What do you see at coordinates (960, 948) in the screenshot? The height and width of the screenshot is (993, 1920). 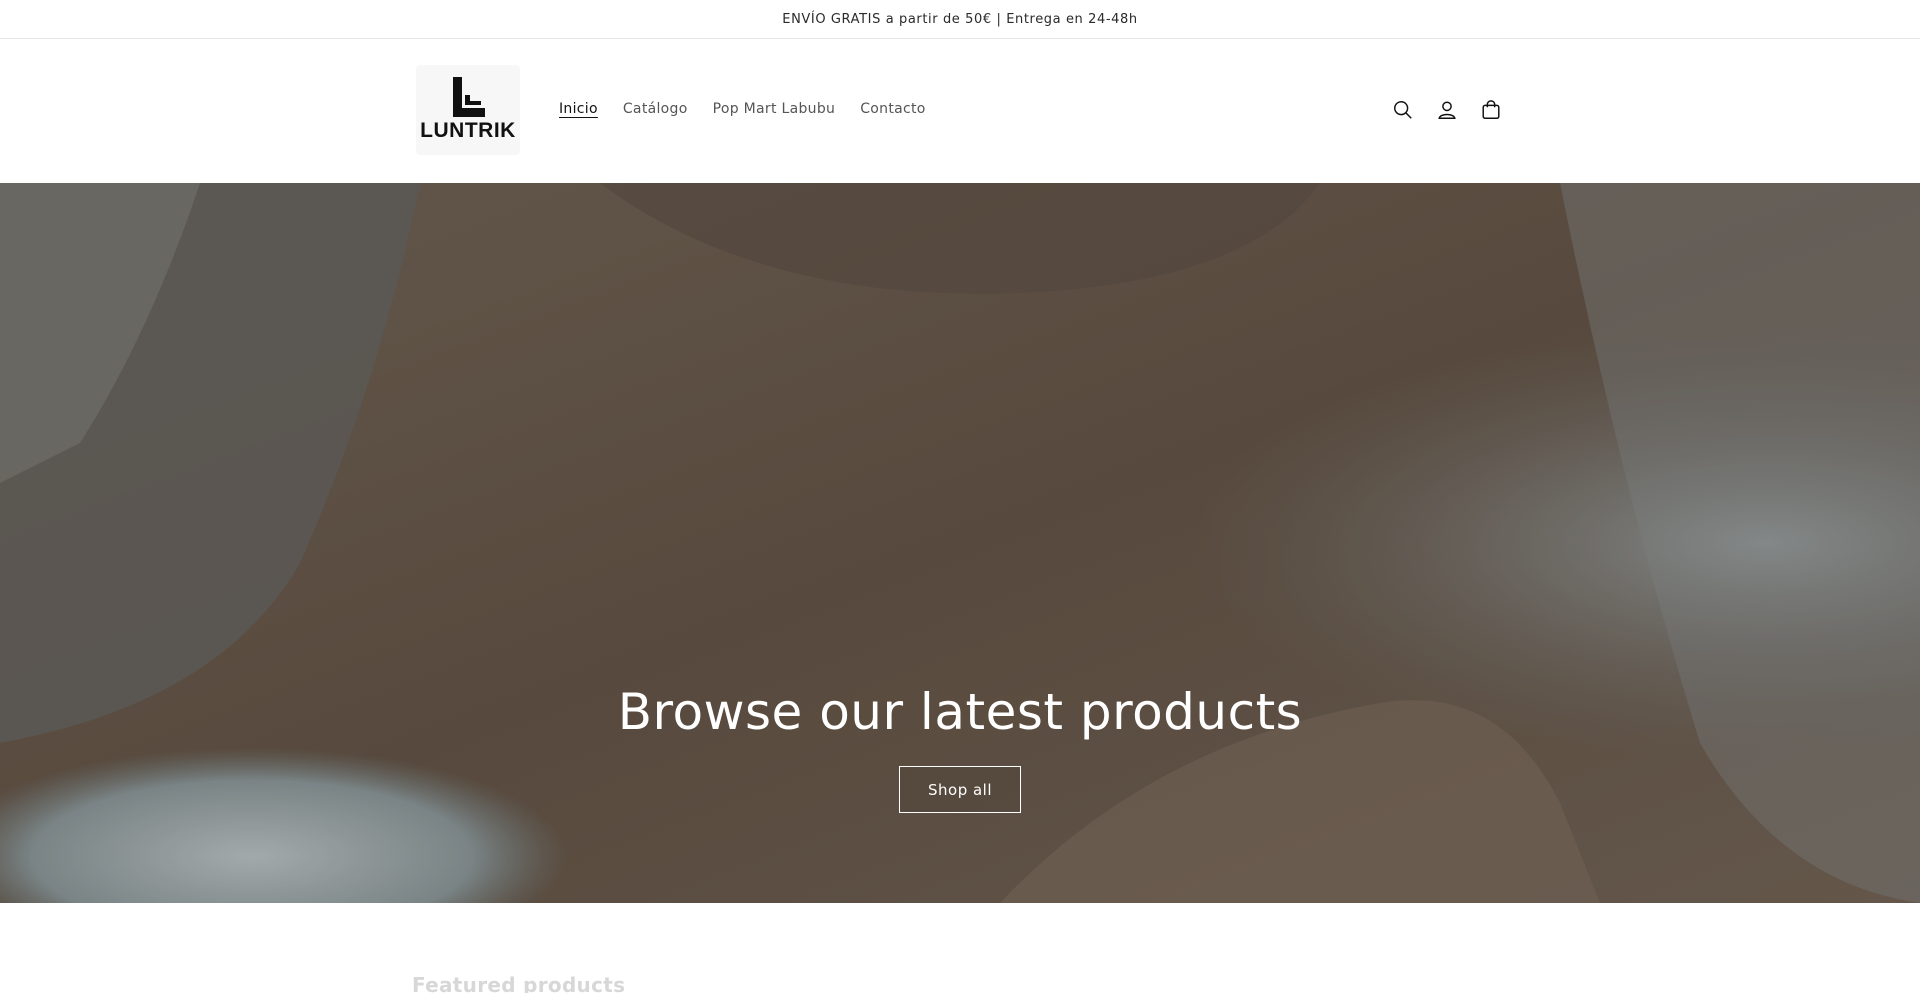 I see `featured-section: Featured products` at bounding box center [960, 948].